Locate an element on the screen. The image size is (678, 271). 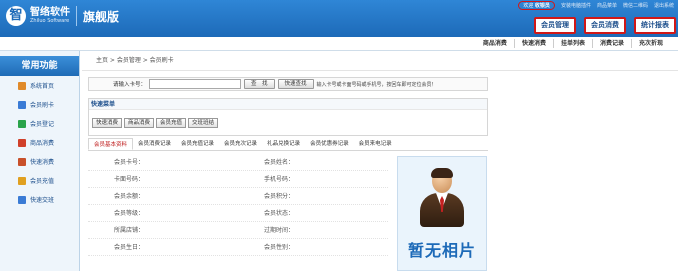
welcome-user: 欢迎 收银员 is located at coordinates (536, 5).